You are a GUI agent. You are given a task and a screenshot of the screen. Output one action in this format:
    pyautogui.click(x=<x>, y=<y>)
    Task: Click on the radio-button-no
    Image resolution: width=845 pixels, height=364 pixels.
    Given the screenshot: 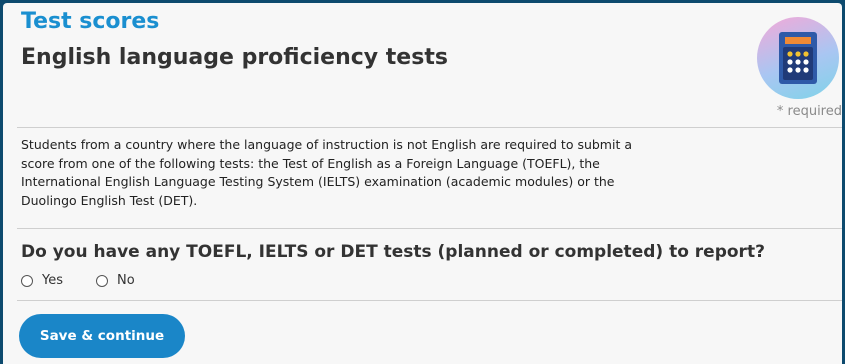 What is the action you would take?
    pyautogui.click(x=102, y=280)
    